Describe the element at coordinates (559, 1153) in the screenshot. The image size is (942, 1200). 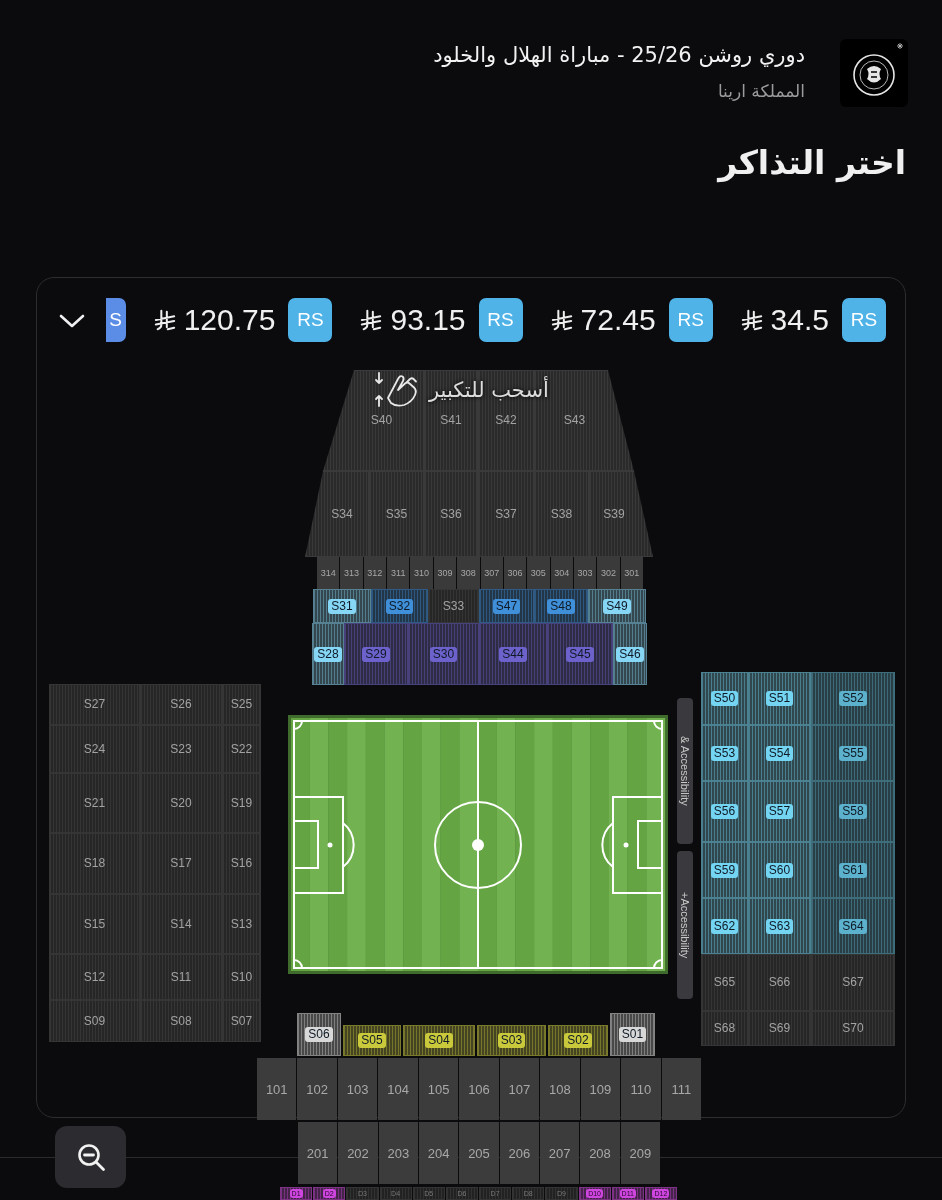
I see `section-label: 207` at that location.